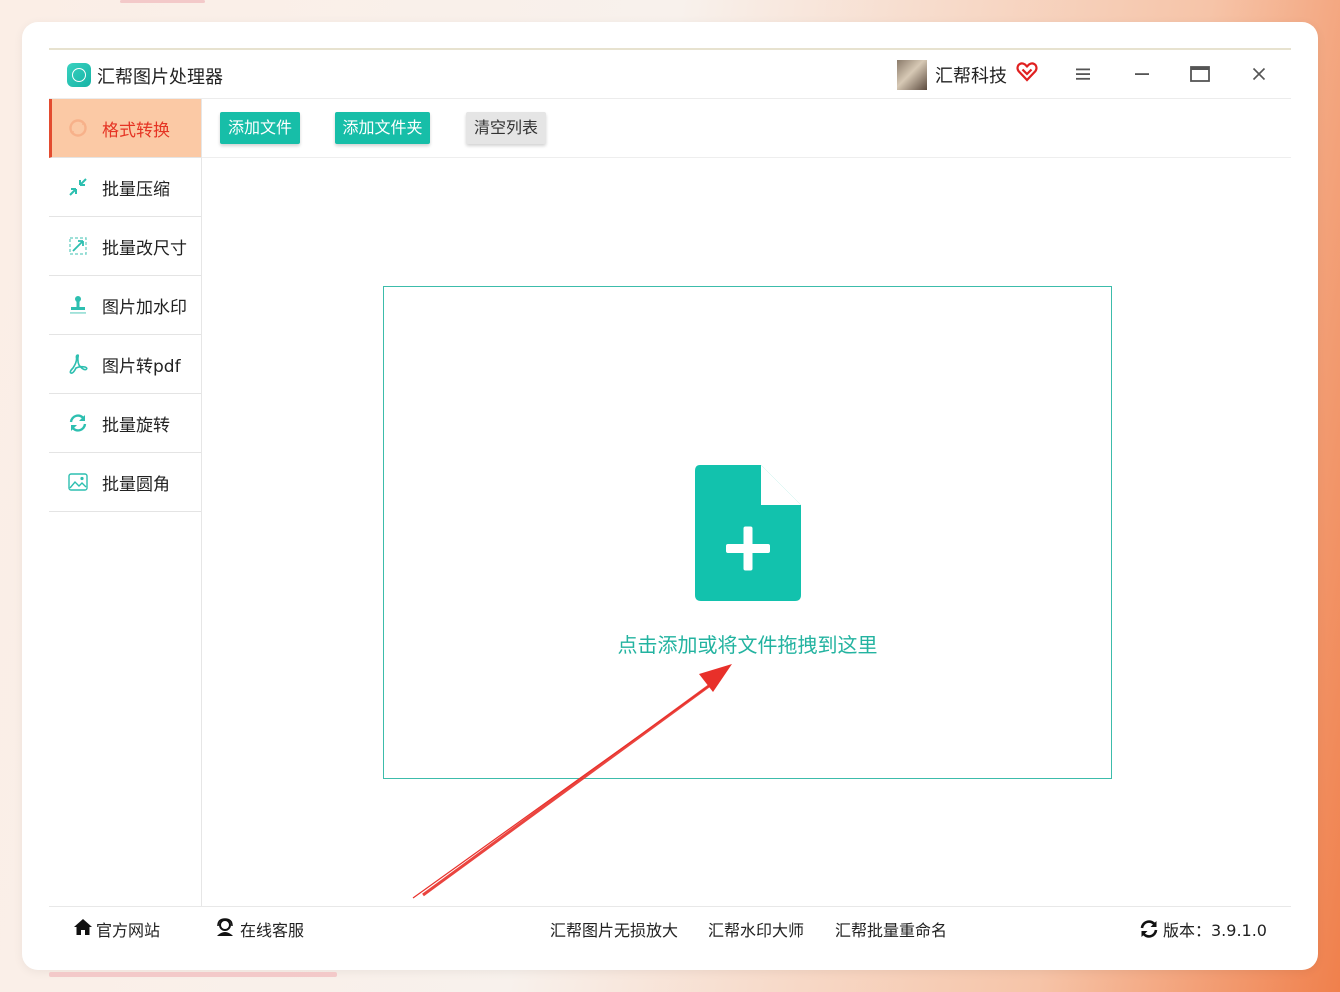 The image size is (1340, 992). I want to click on sidebar-item-label: 图片转pdf, so click(141, 367).